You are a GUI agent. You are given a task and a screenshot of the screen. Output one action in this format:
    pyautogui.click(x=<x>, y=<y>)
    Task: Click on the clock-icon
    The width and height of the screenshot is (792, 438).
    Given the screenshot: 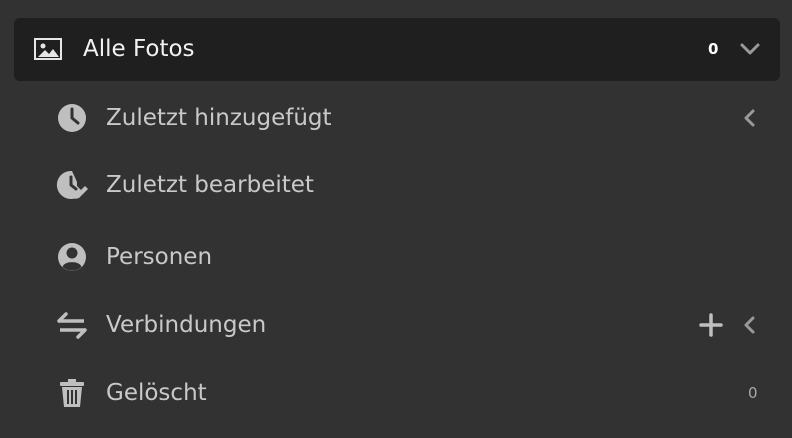 What is the action you would take?
    pyautogui.click(x=72, y=118)
    